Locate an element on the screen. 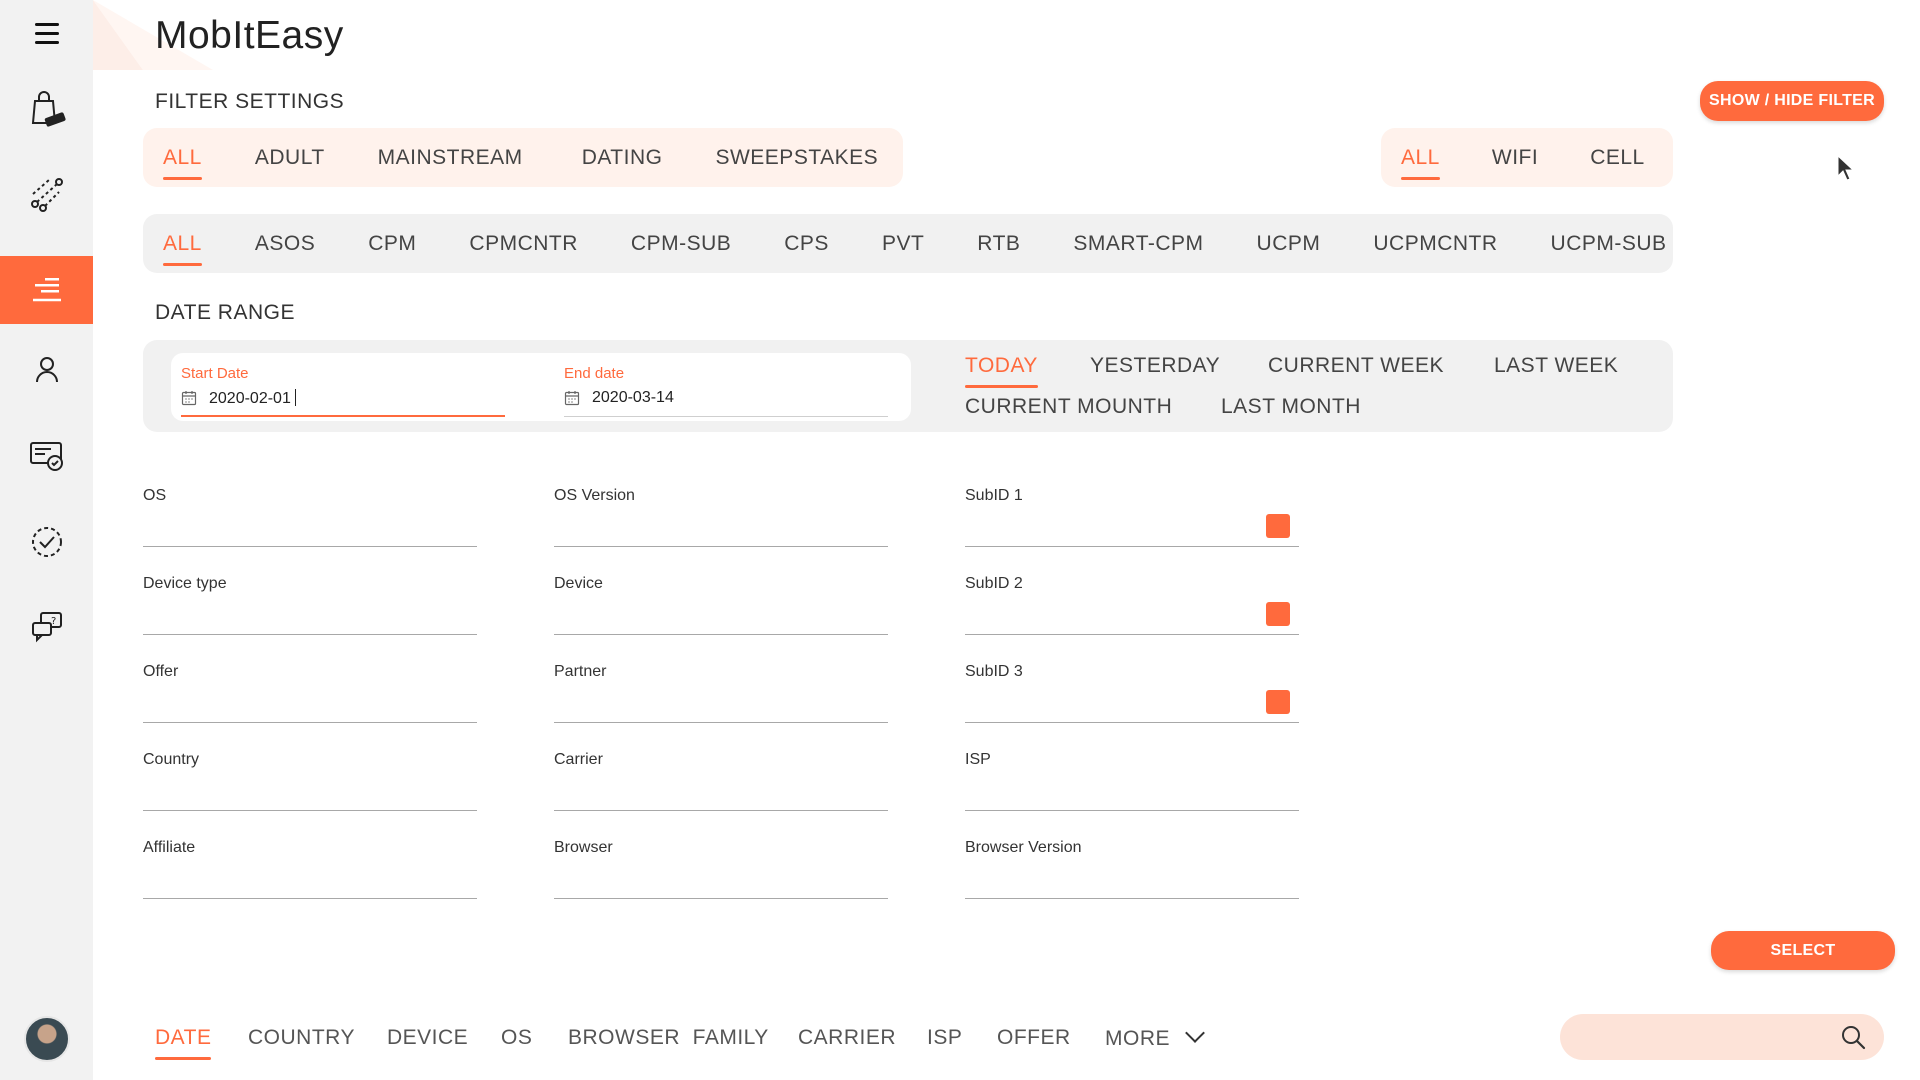  avatar is located at coordinates (47, 1039).